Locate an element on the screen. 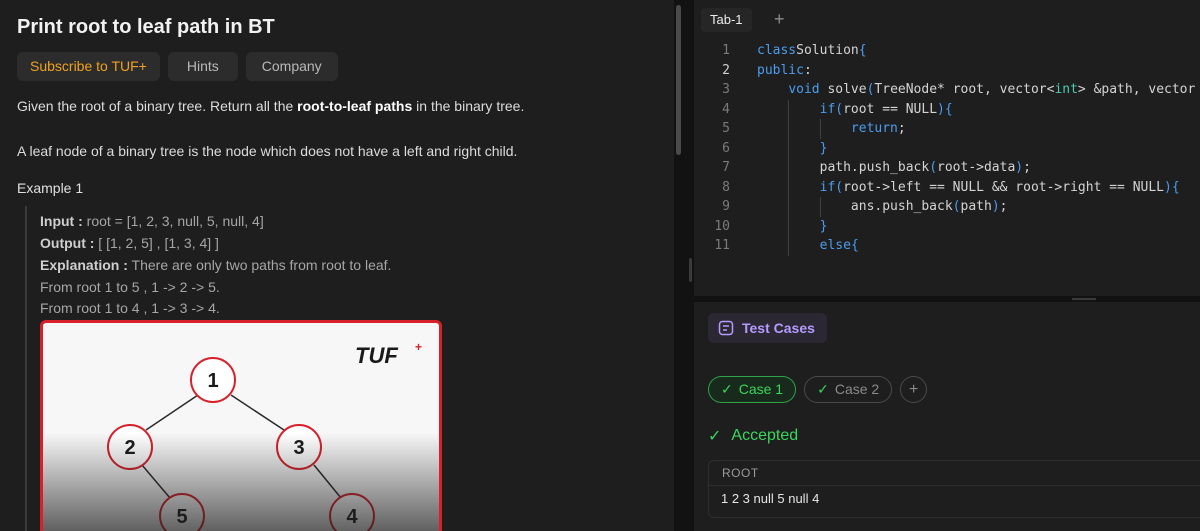  code-line: 9 ans.push_back(path); is located at coordinates (947, 207).